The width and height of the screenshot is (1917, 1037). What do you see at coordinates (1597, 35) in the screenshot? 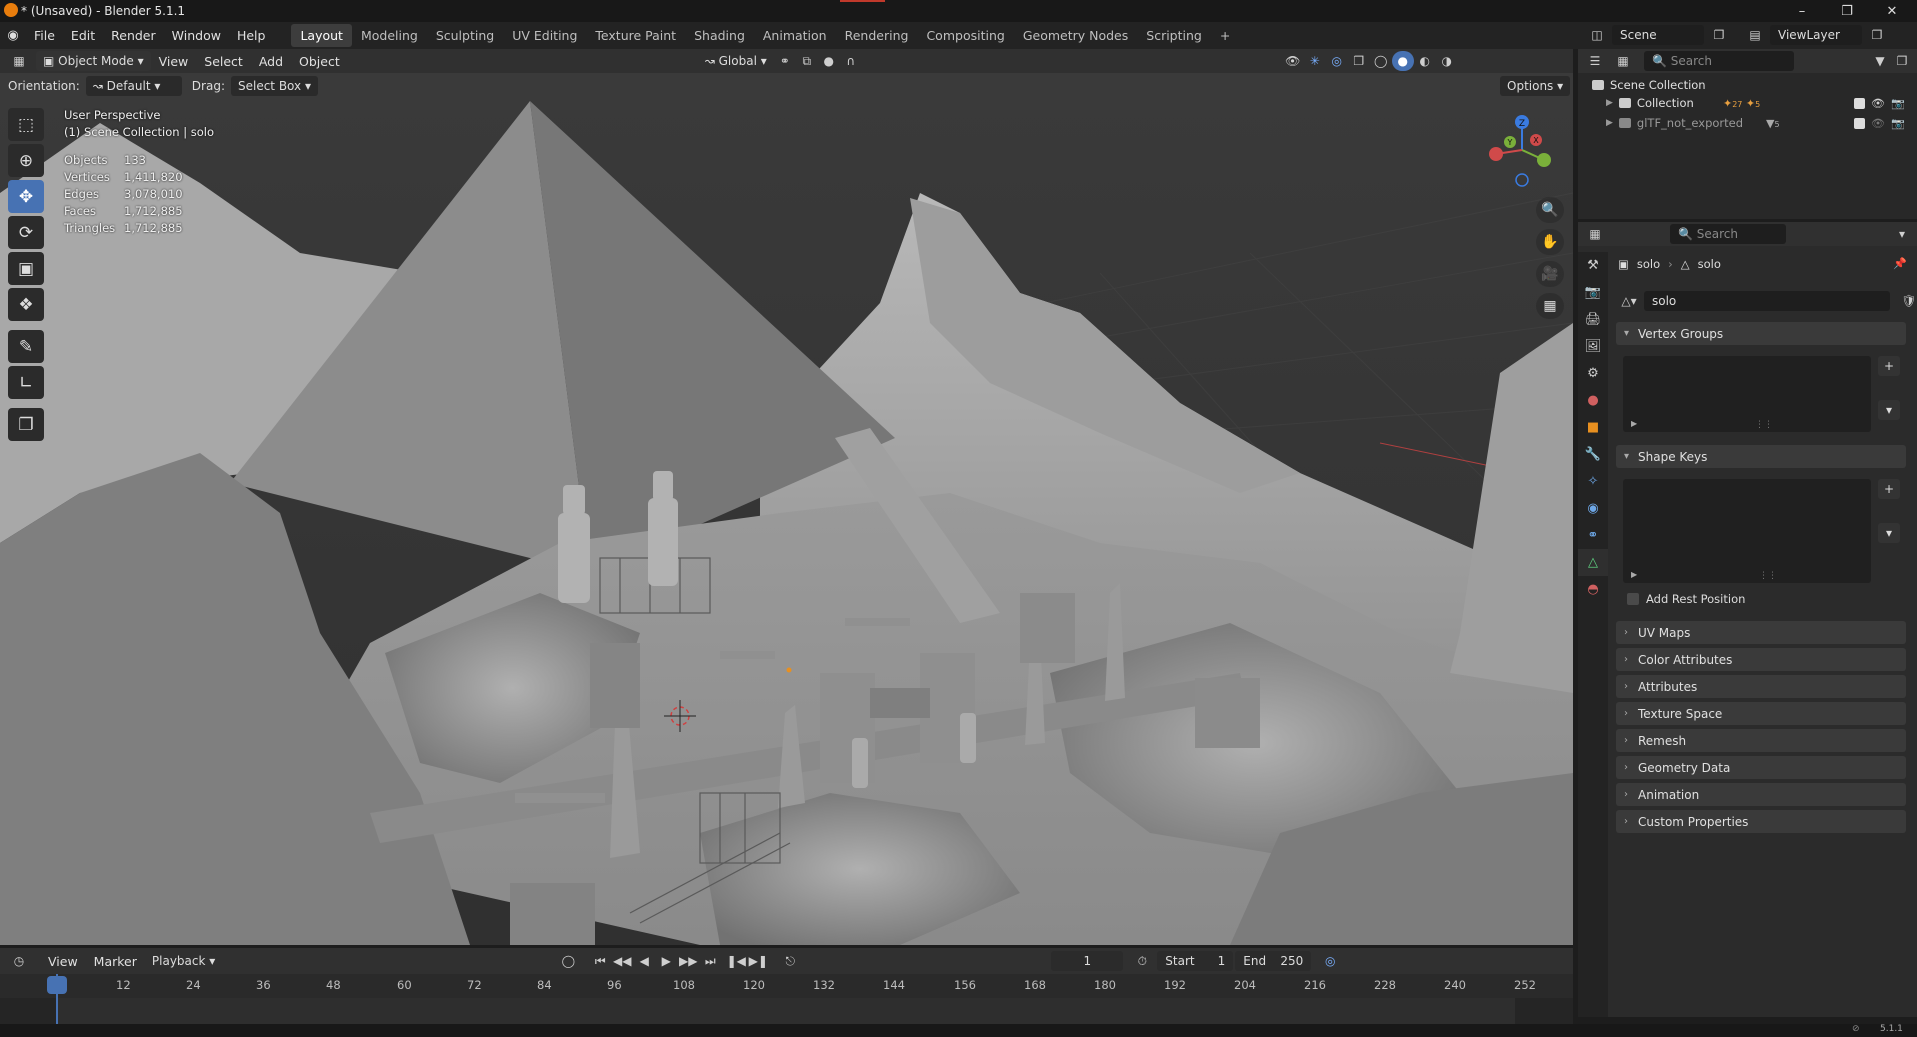
I see `scene-icon: ◫` at bounding box center [1597, 35].